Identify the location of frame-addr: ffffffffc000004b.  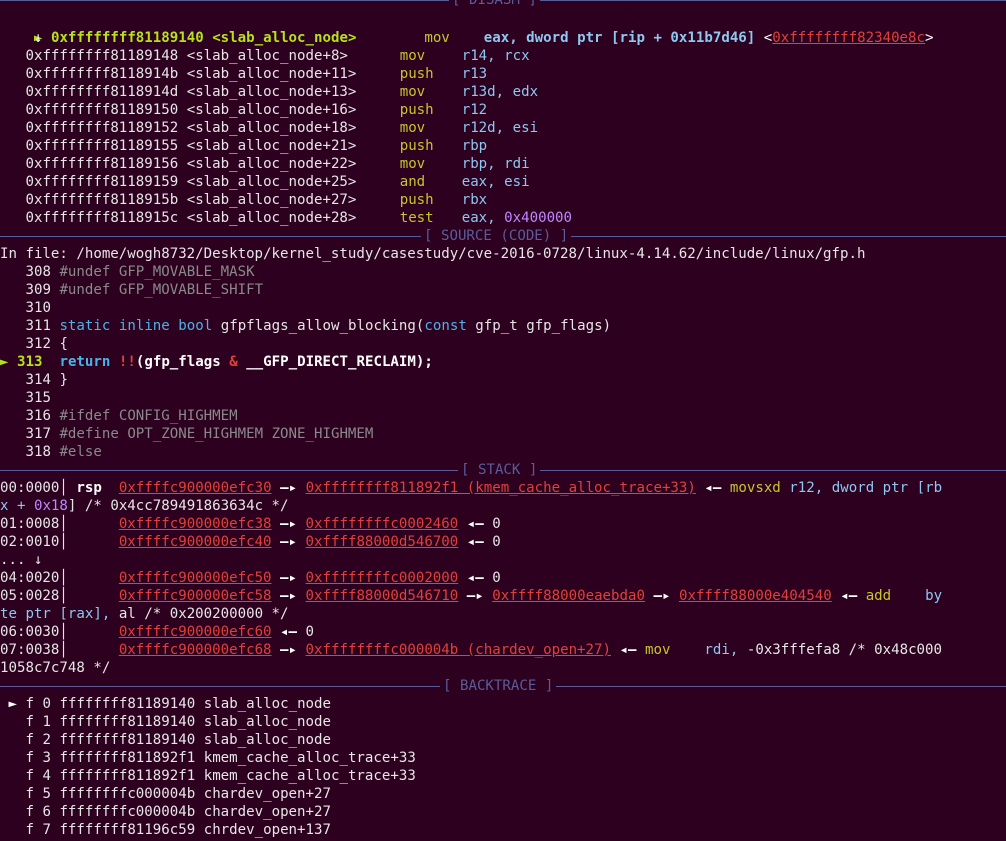
(127, 794).